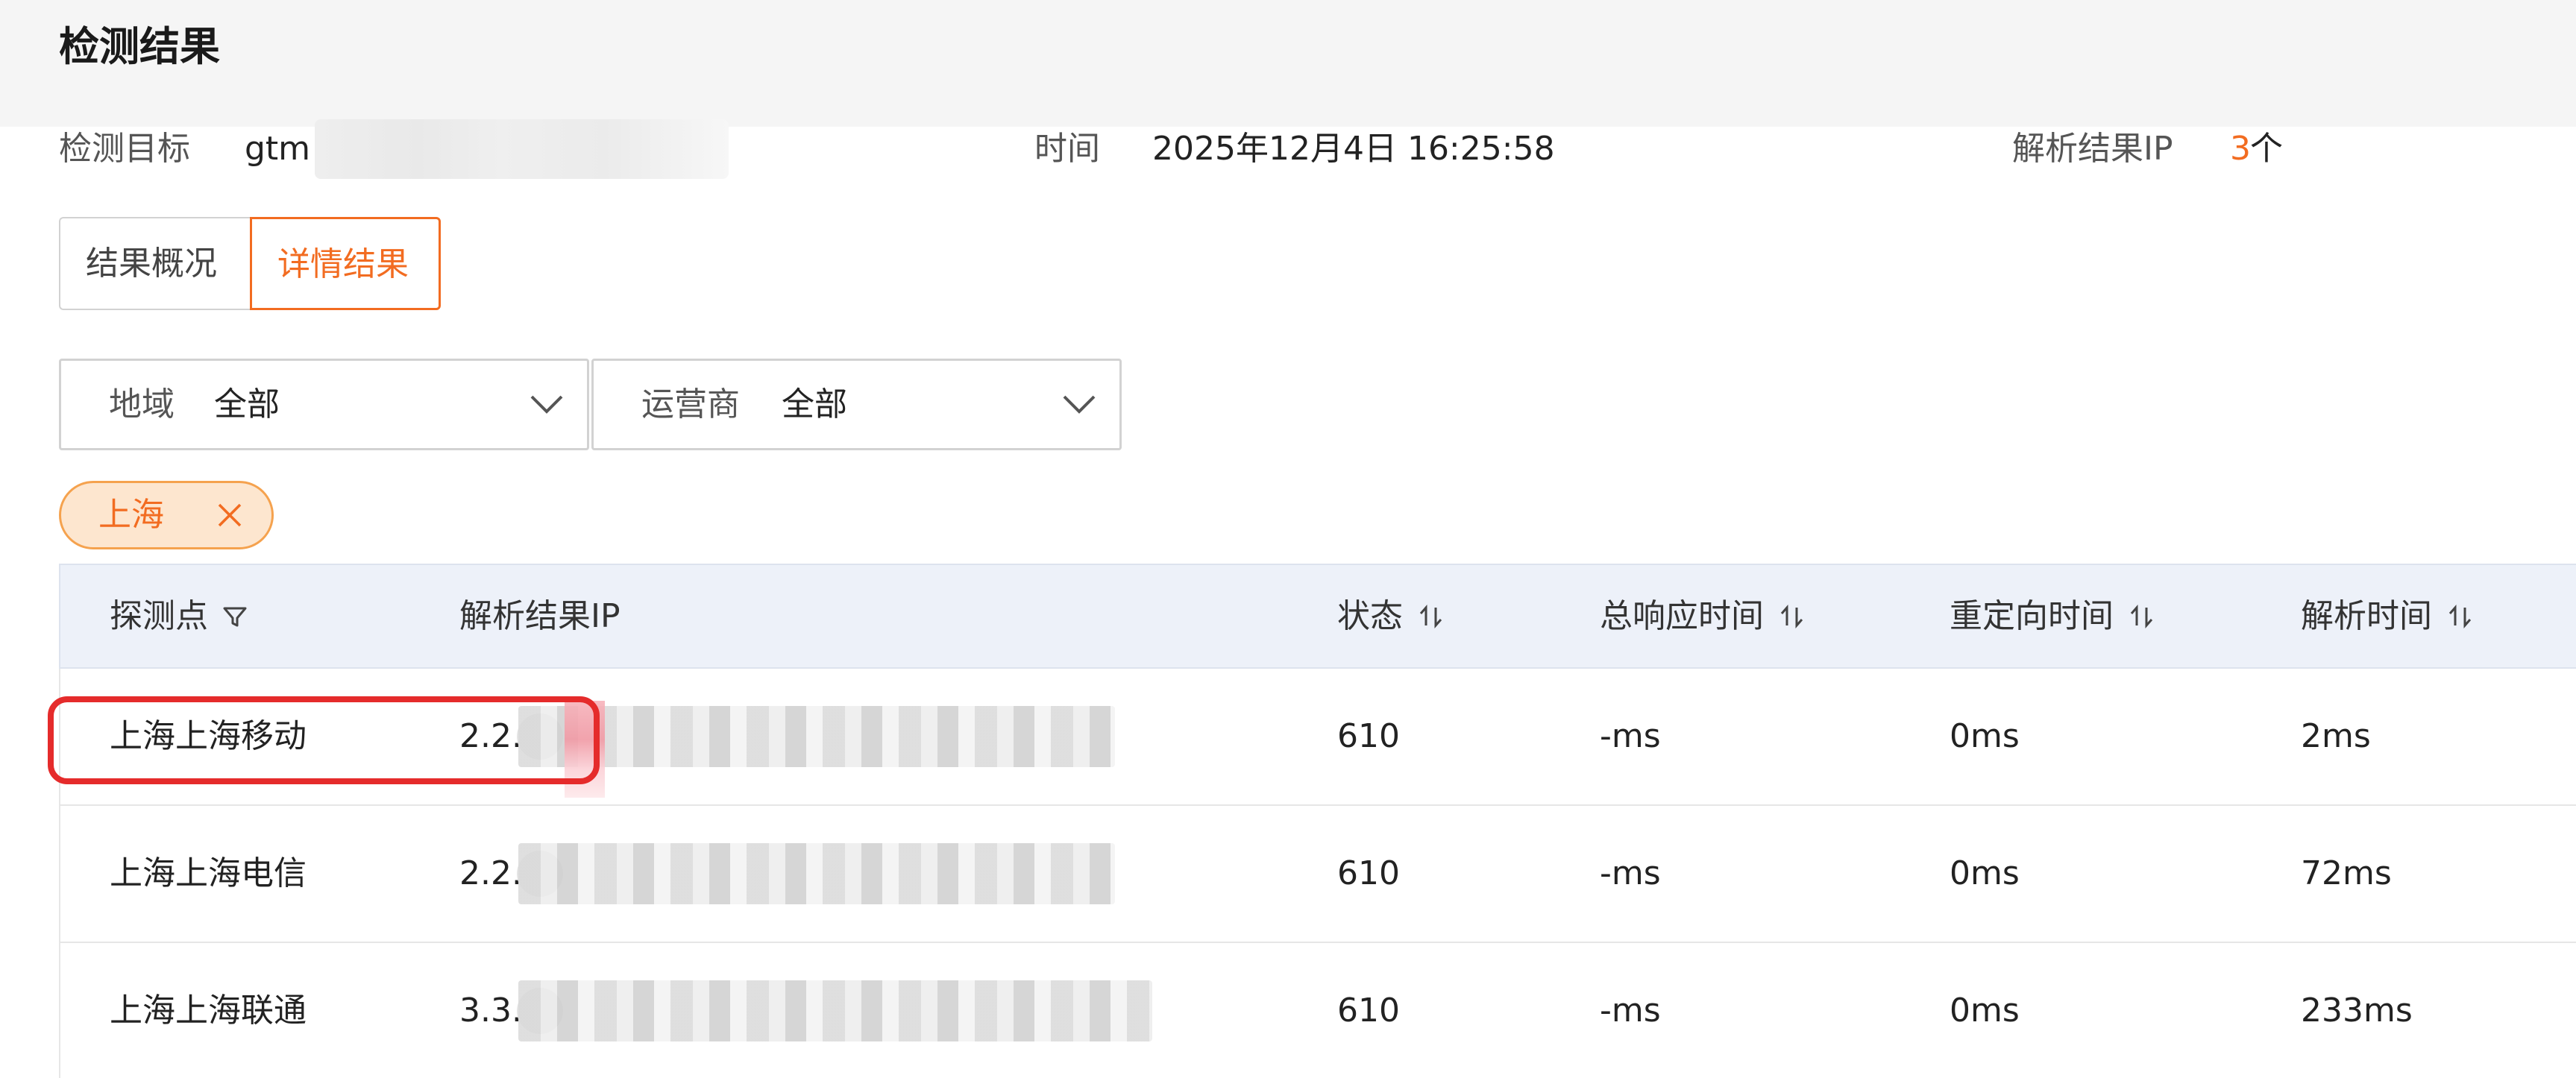 This screenshot has width=2576, height=1078. What do you see at coordinates (1682, 616) in the screenshot?
I see `column-header-label: 总响应时间` at bounding box center [1682, 616].